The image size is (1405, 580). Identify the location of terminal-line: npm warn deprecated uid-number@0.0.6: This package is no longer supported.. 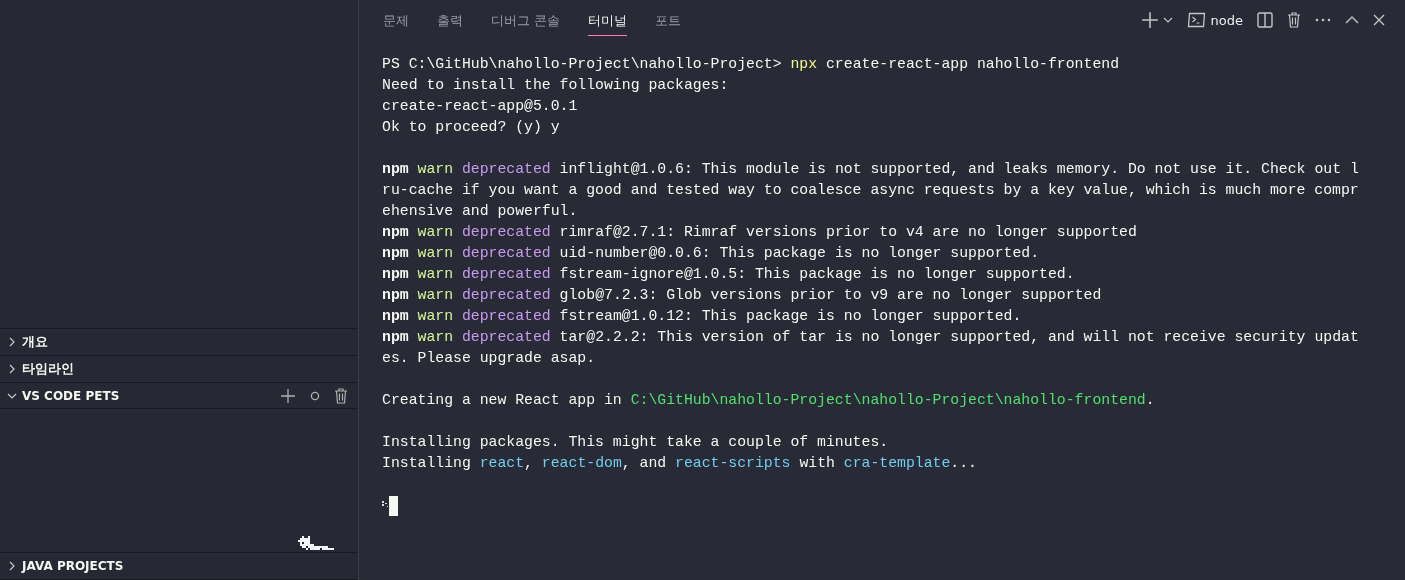
(711, 253).